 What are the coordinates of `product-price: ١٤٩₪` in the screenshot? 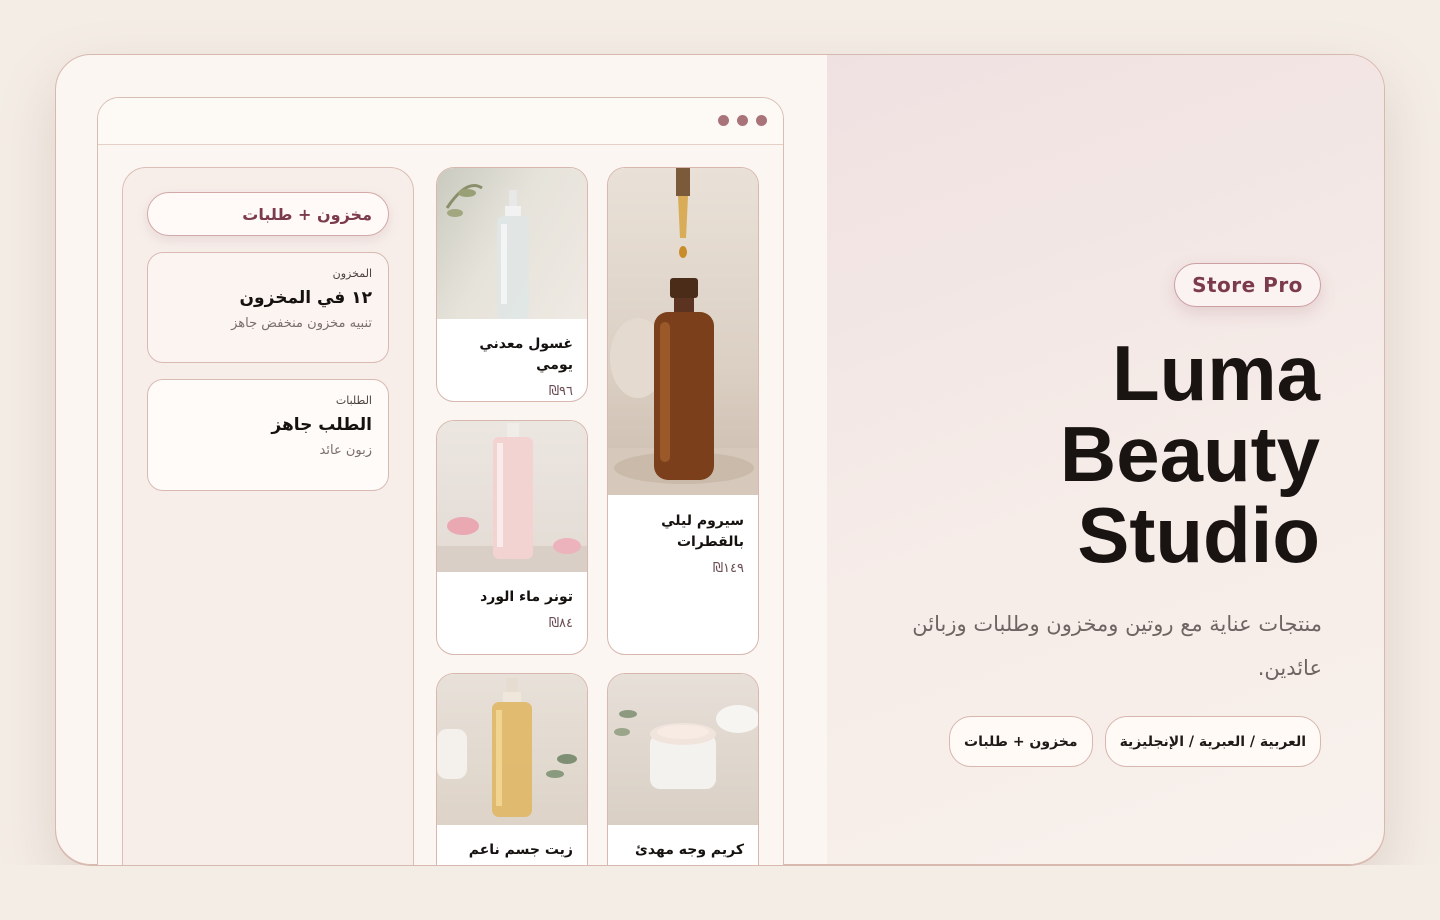 It's located at (728, 568).